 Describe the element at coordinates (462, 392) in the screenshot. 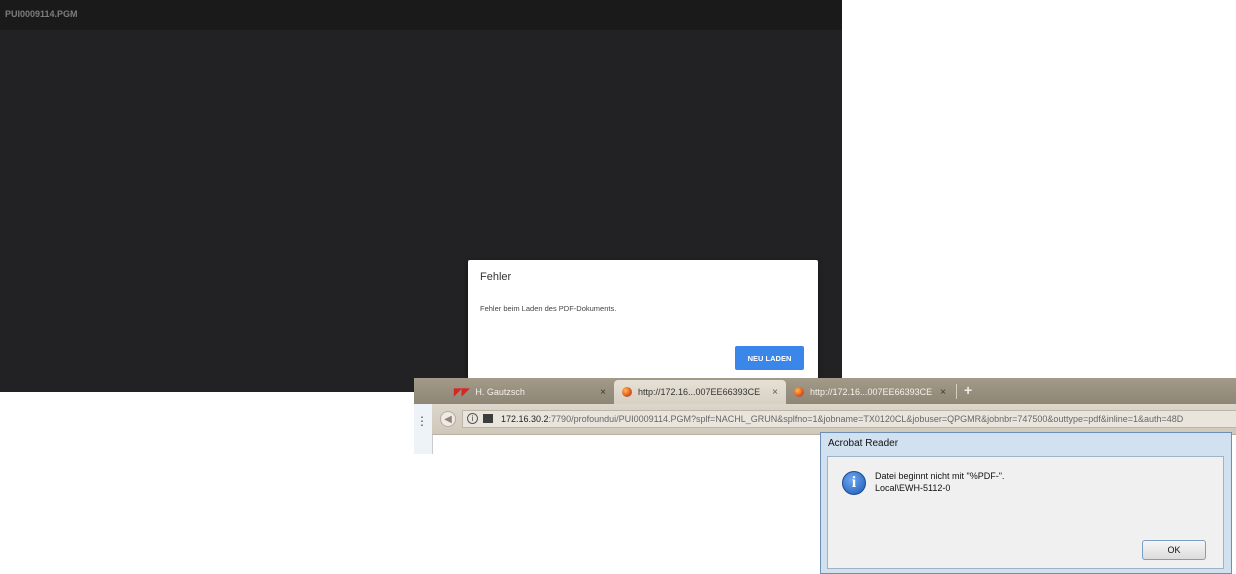

I see `gautzsch-logo-icon: ◤◤` at that location.